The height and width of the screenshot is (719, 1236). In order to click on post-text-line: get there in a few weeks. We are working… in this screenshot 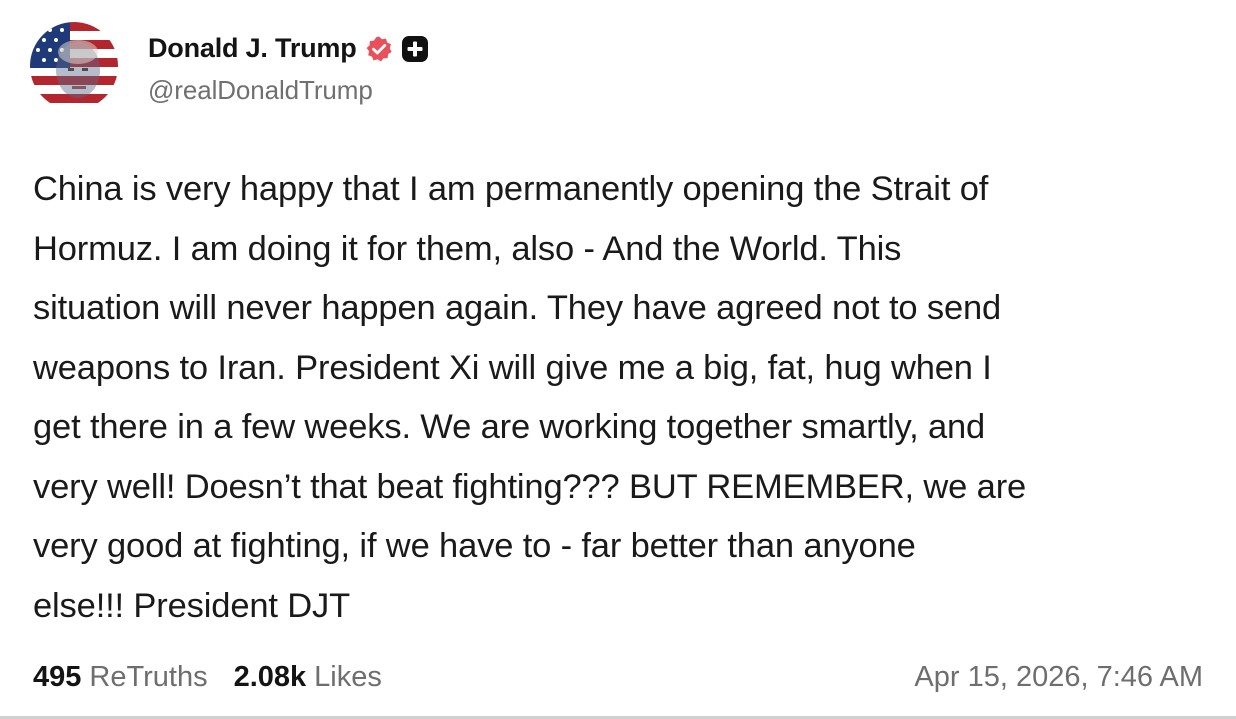, I will do `click(509, 427)`.